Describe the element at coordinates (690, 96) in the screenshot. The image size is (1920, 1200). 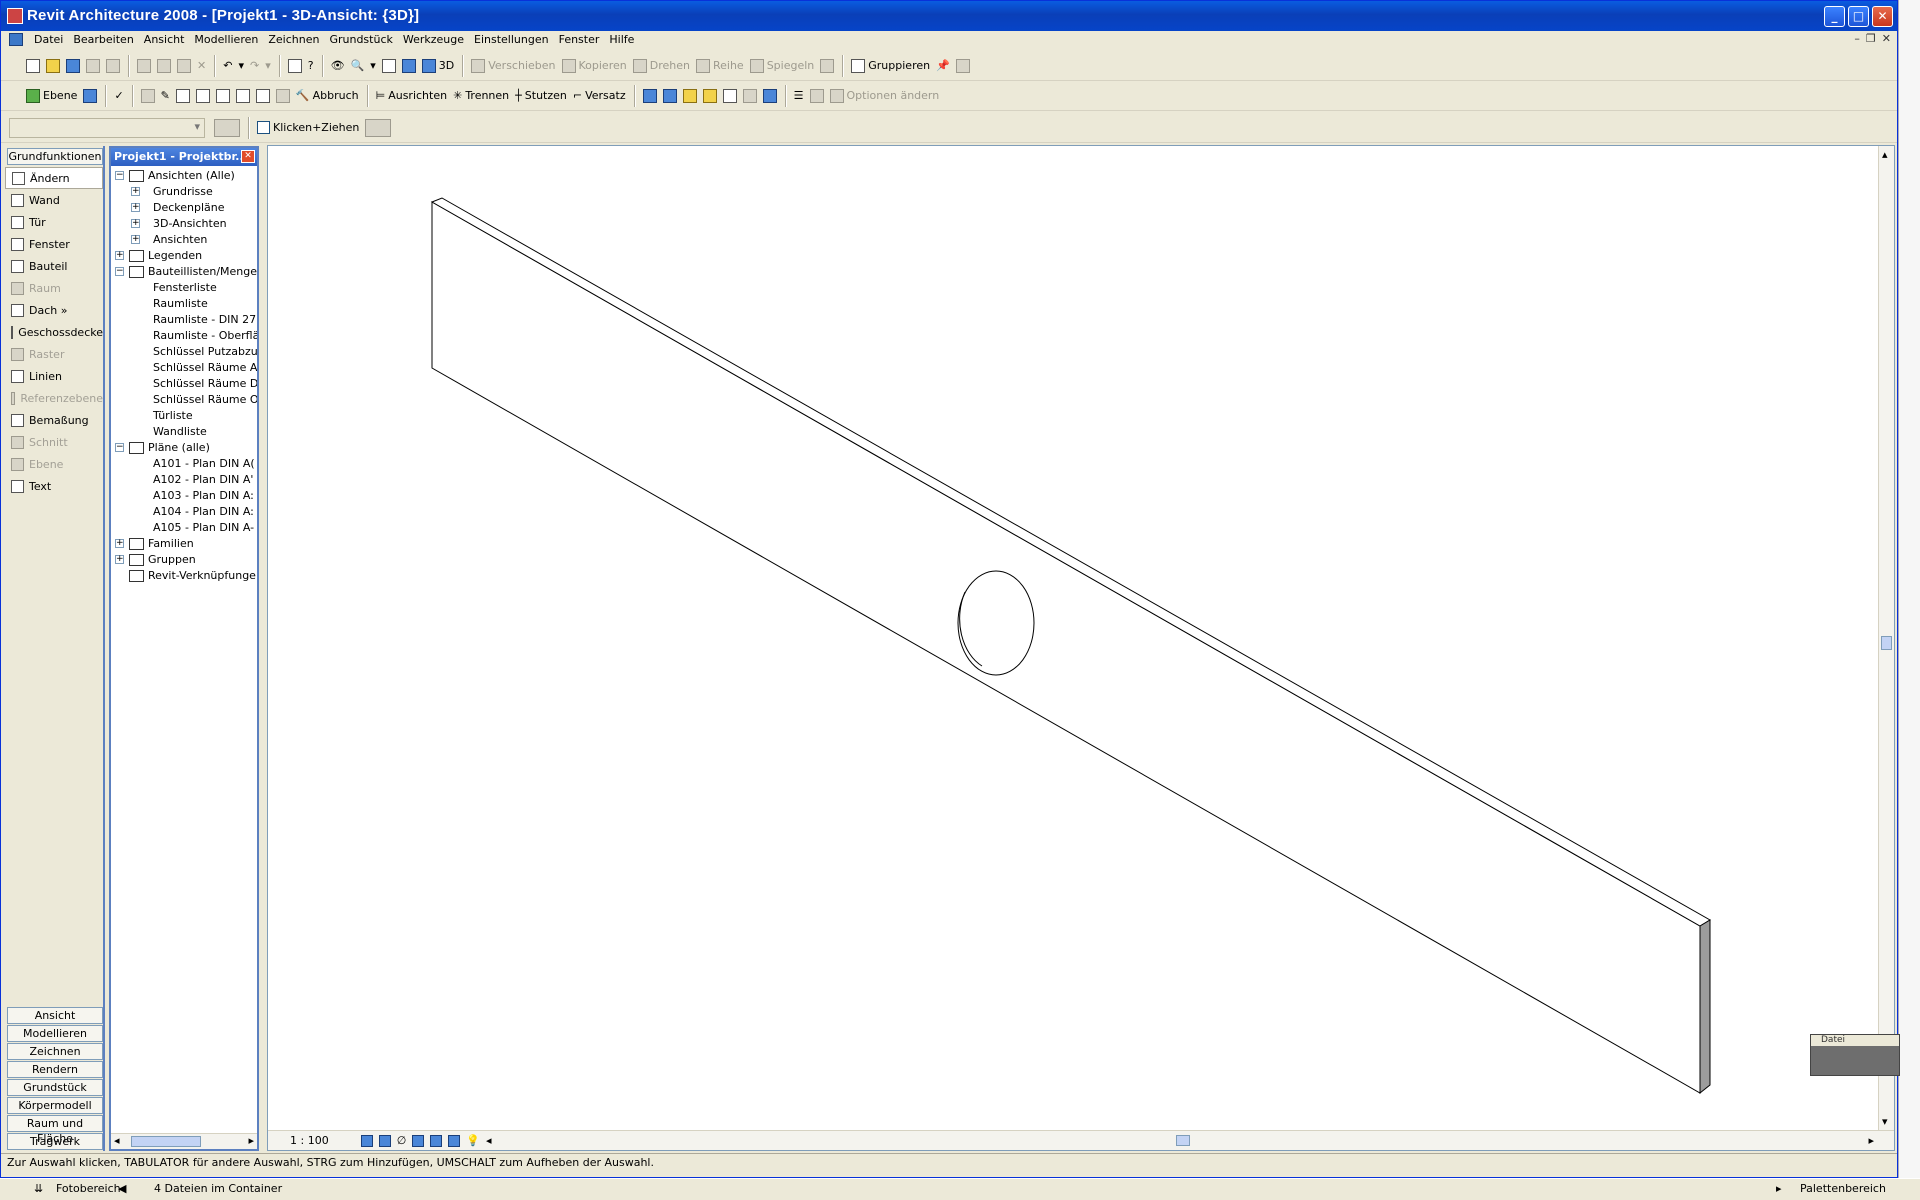
I see `join-geometry-icon` at that location.